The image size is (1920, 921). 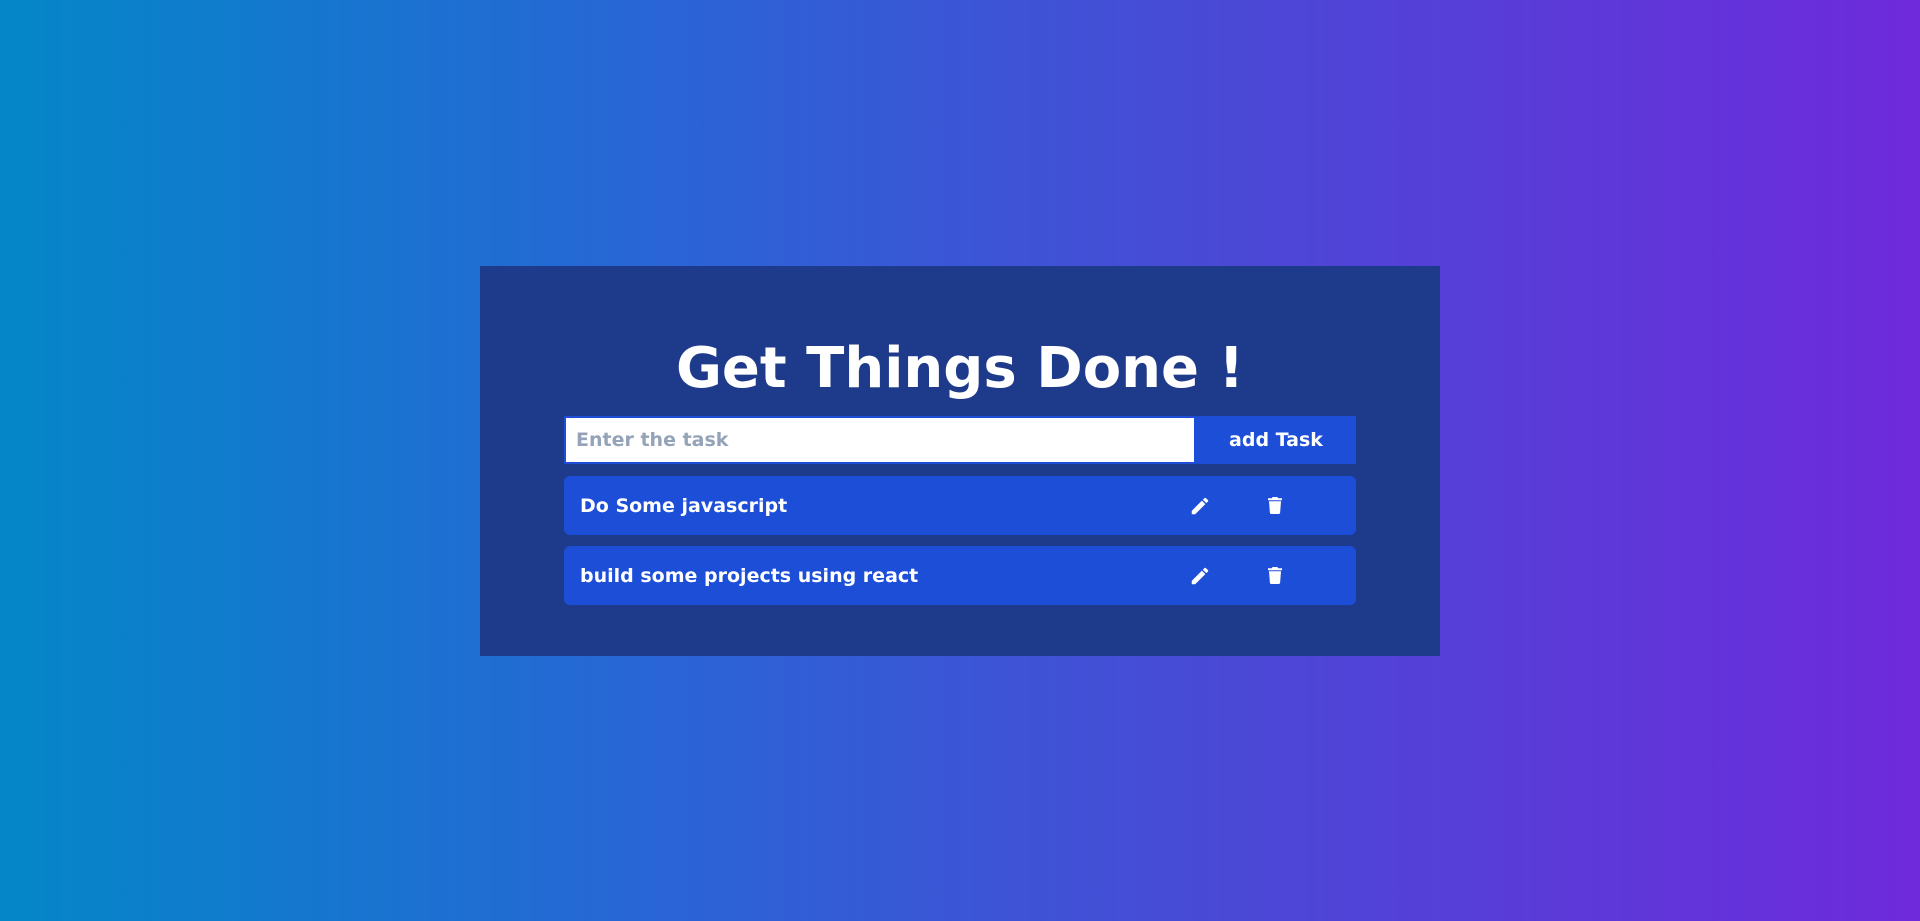 What do you see at coordinates (880, 440) in the screenshot?
I see `task-input` at bounding box center [880, 440].